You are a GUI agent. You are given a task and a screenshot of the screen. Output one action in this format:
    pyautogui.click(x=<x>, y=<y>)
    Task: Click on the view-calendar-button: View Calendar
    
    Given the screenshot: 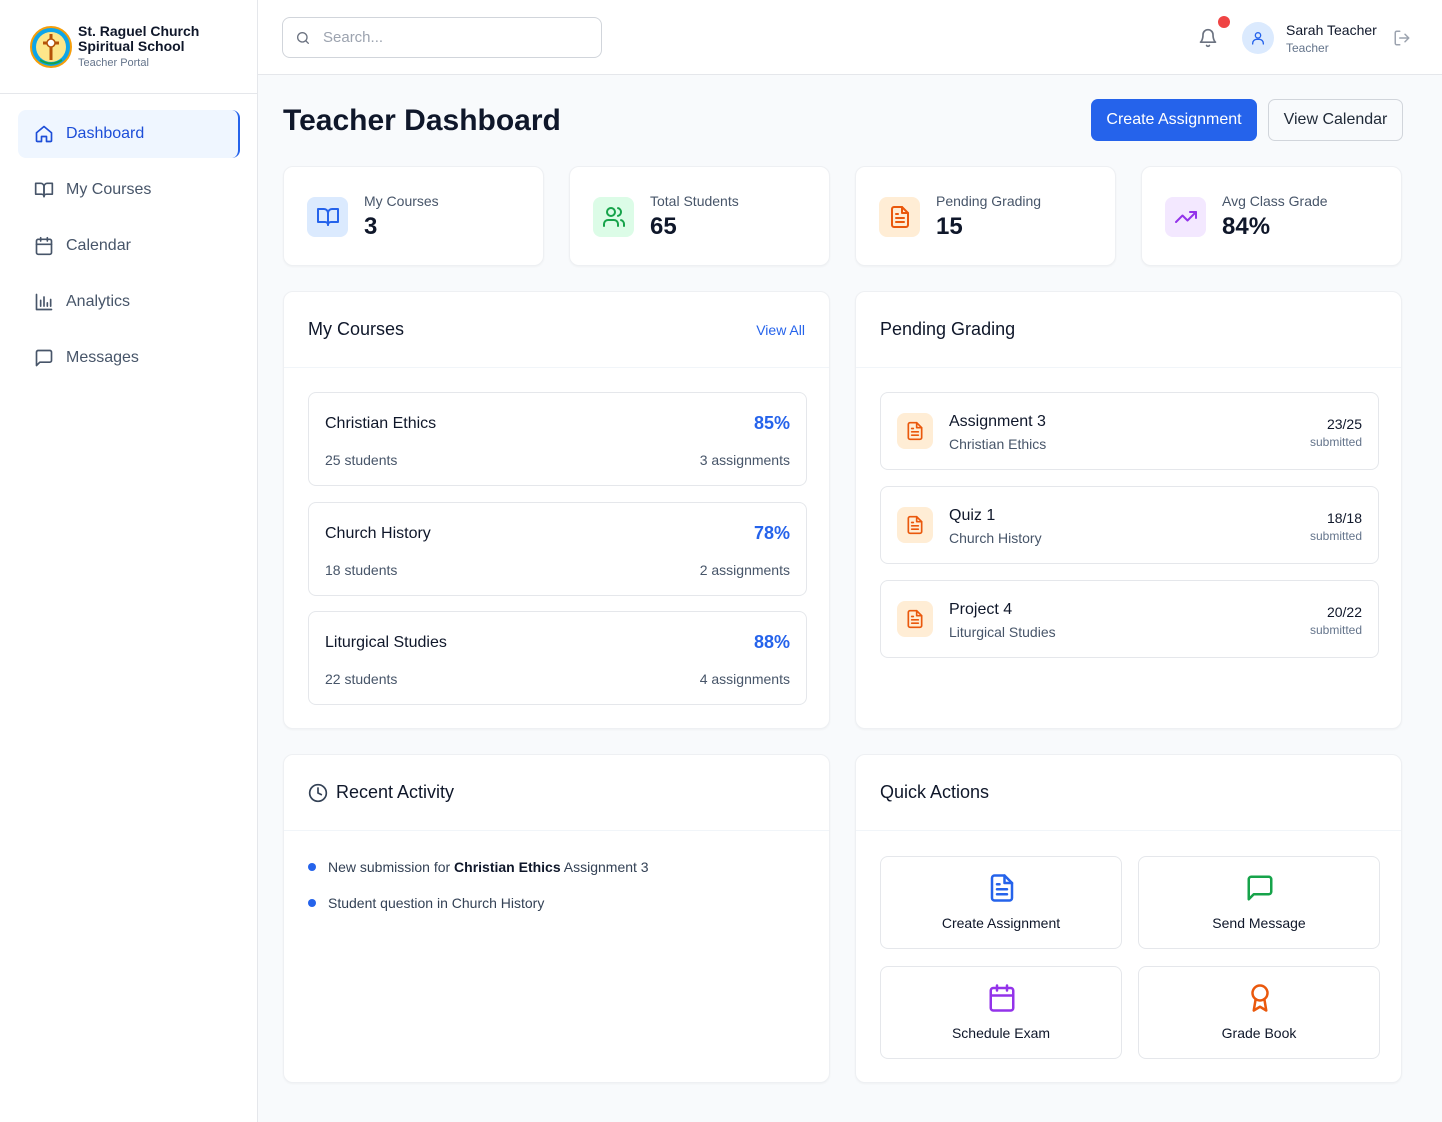 What is the action you would take?
    pyautogui.click(x=1335, y=120)
    